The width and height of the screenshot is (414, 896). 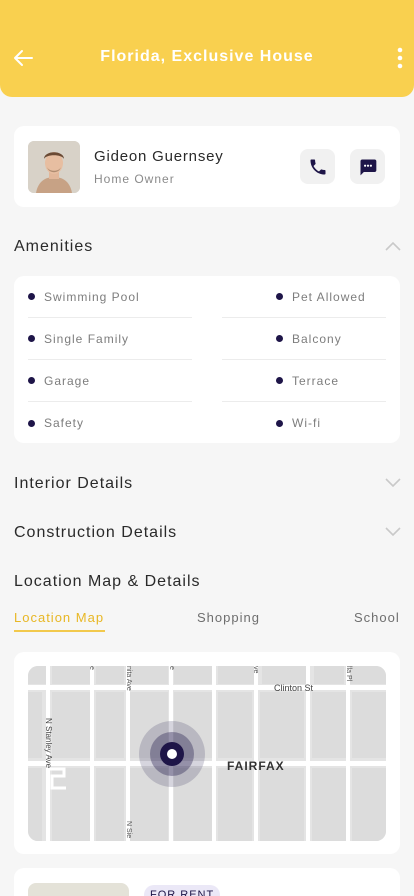 I want to click on active-tab-indicator, so click(x=59, y=631).